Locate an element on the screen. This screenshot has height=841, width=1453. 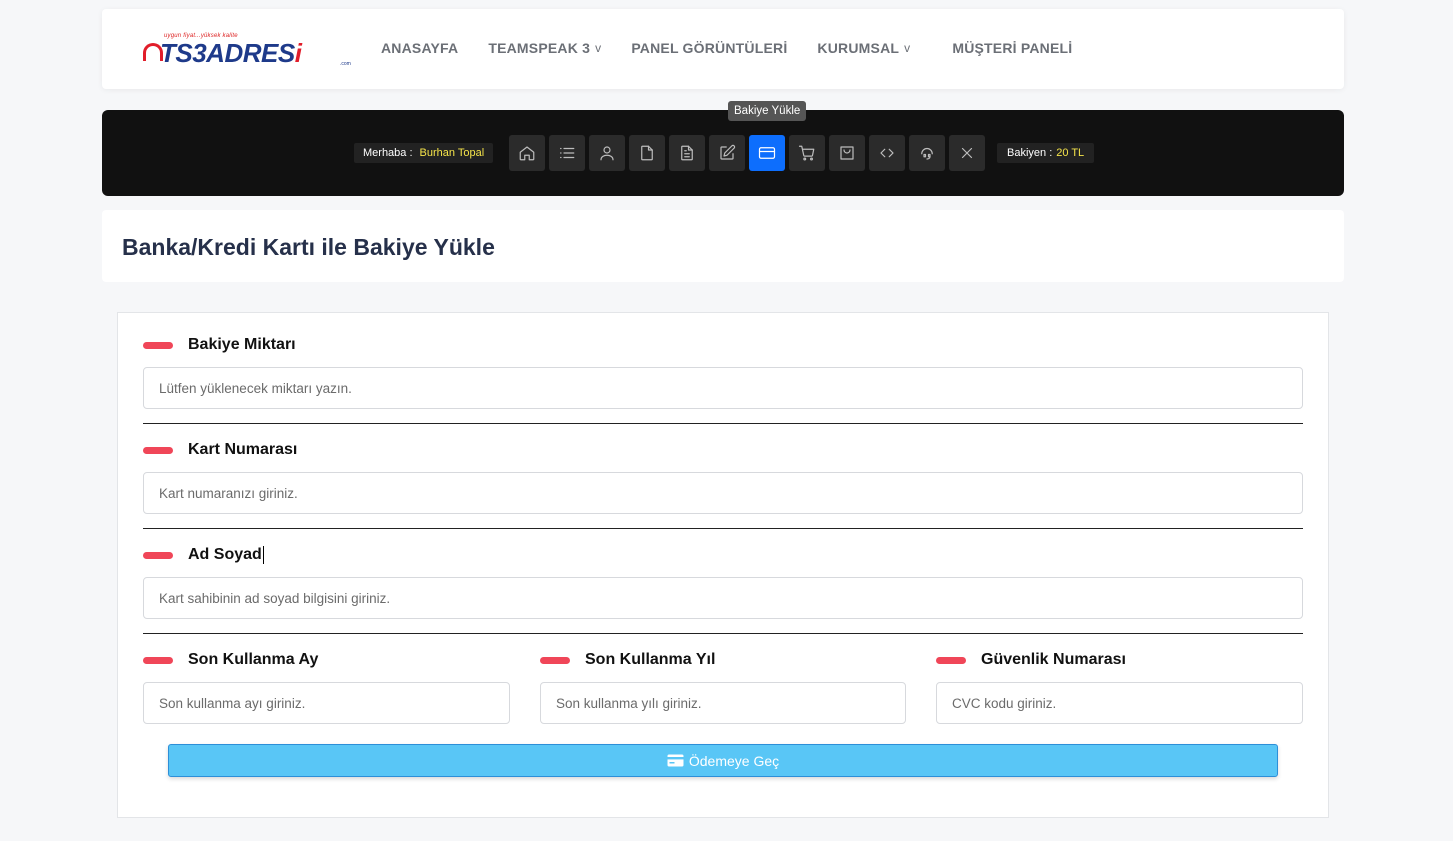
page-header: Banka/Kredi Kartı ile Bakiye Yükle is located at coordinates (723, 246).